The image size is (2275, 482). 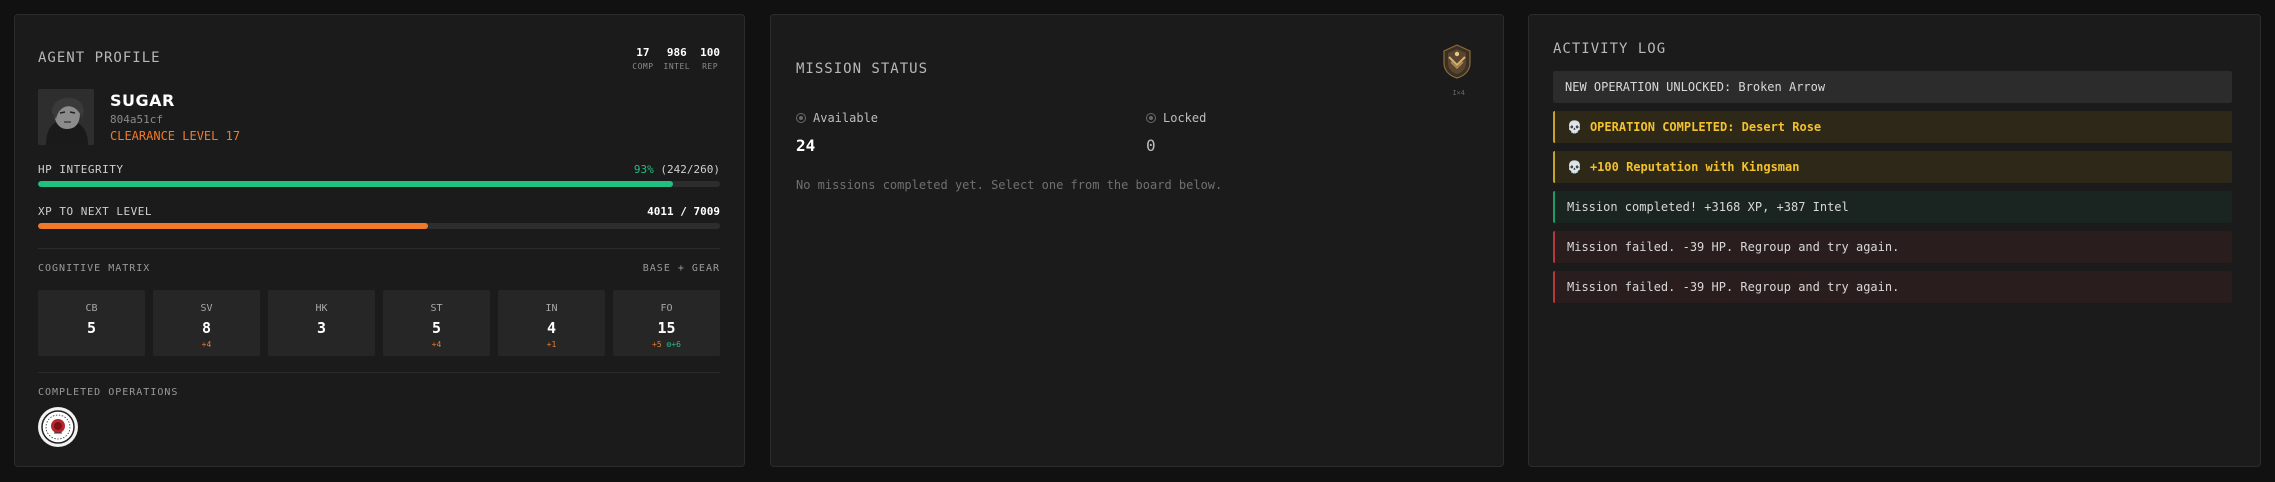 I want to click on matrix-cell-cb: CB 5, so click(x=91, y=323).